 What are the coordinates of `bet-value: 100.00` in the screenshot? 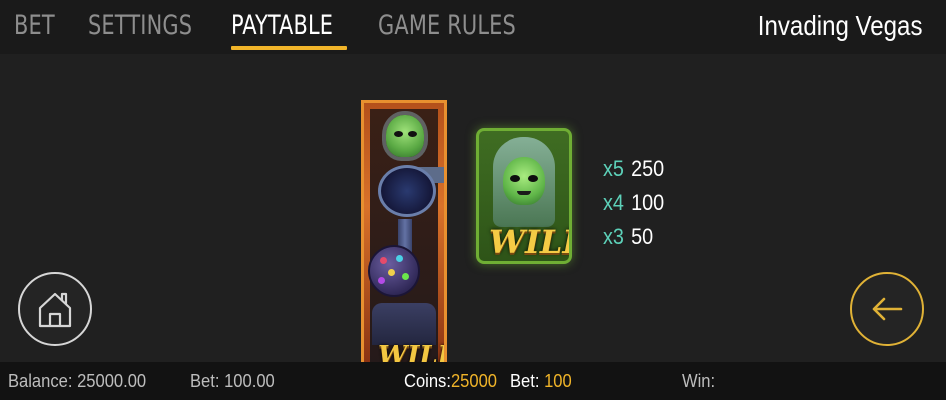 It's located at (249, 381).